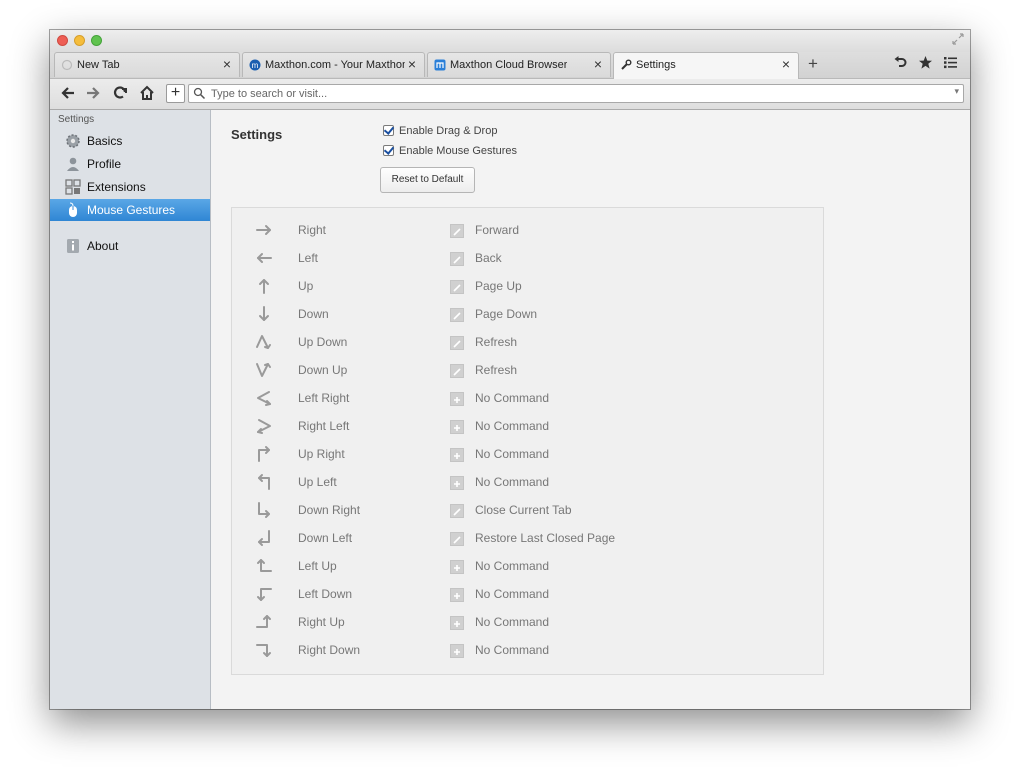 Image resolution: width=1020 pixels, height=778 pixels. Describe the element at coordinates (458, 151) in the screenshot. I see `option-label: Enable Mouse Gestures` at that location.